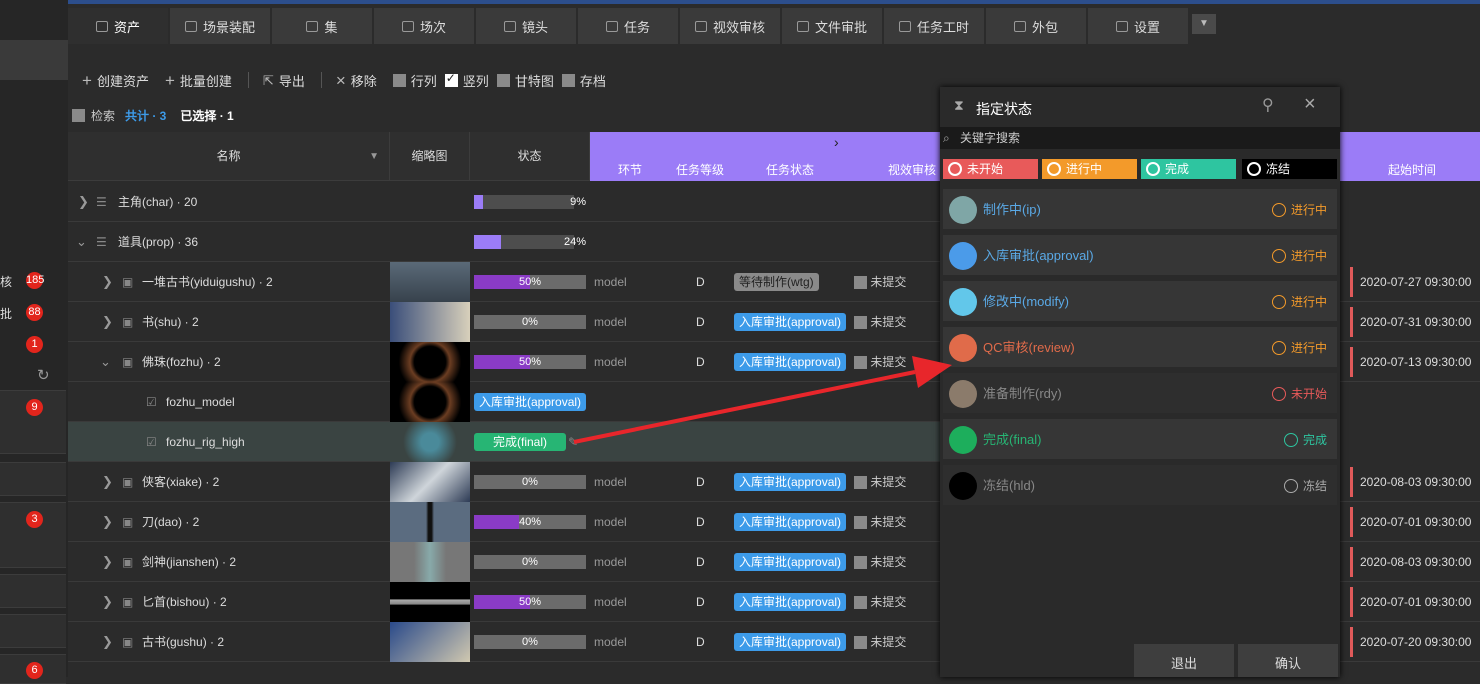 The image size is (1480, 684). Describe the element at coordinates (762, 400) in the screenshot. I see `annotation-arrow` at that location.